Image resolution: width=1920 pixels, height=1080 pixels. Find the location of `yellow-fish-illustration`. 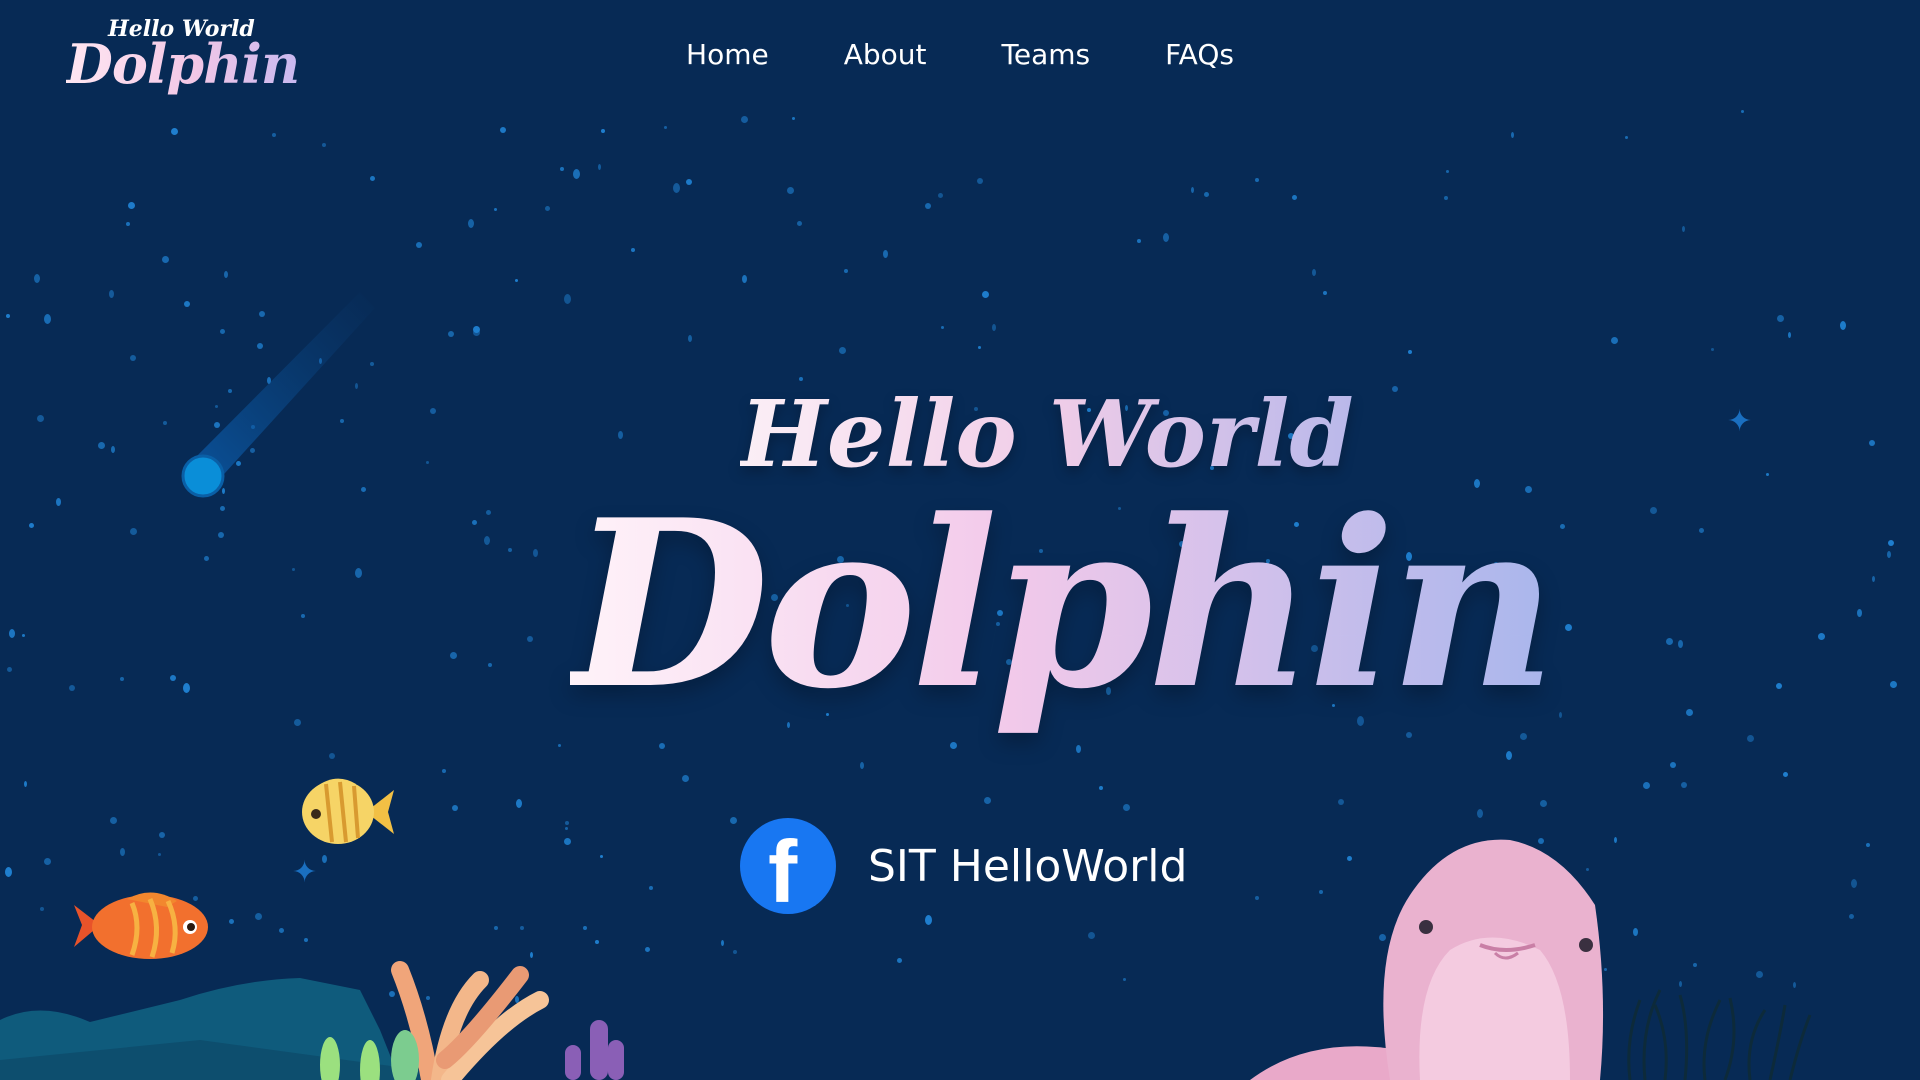

yellow-fish-illustration is located at coordinates (348, 811).